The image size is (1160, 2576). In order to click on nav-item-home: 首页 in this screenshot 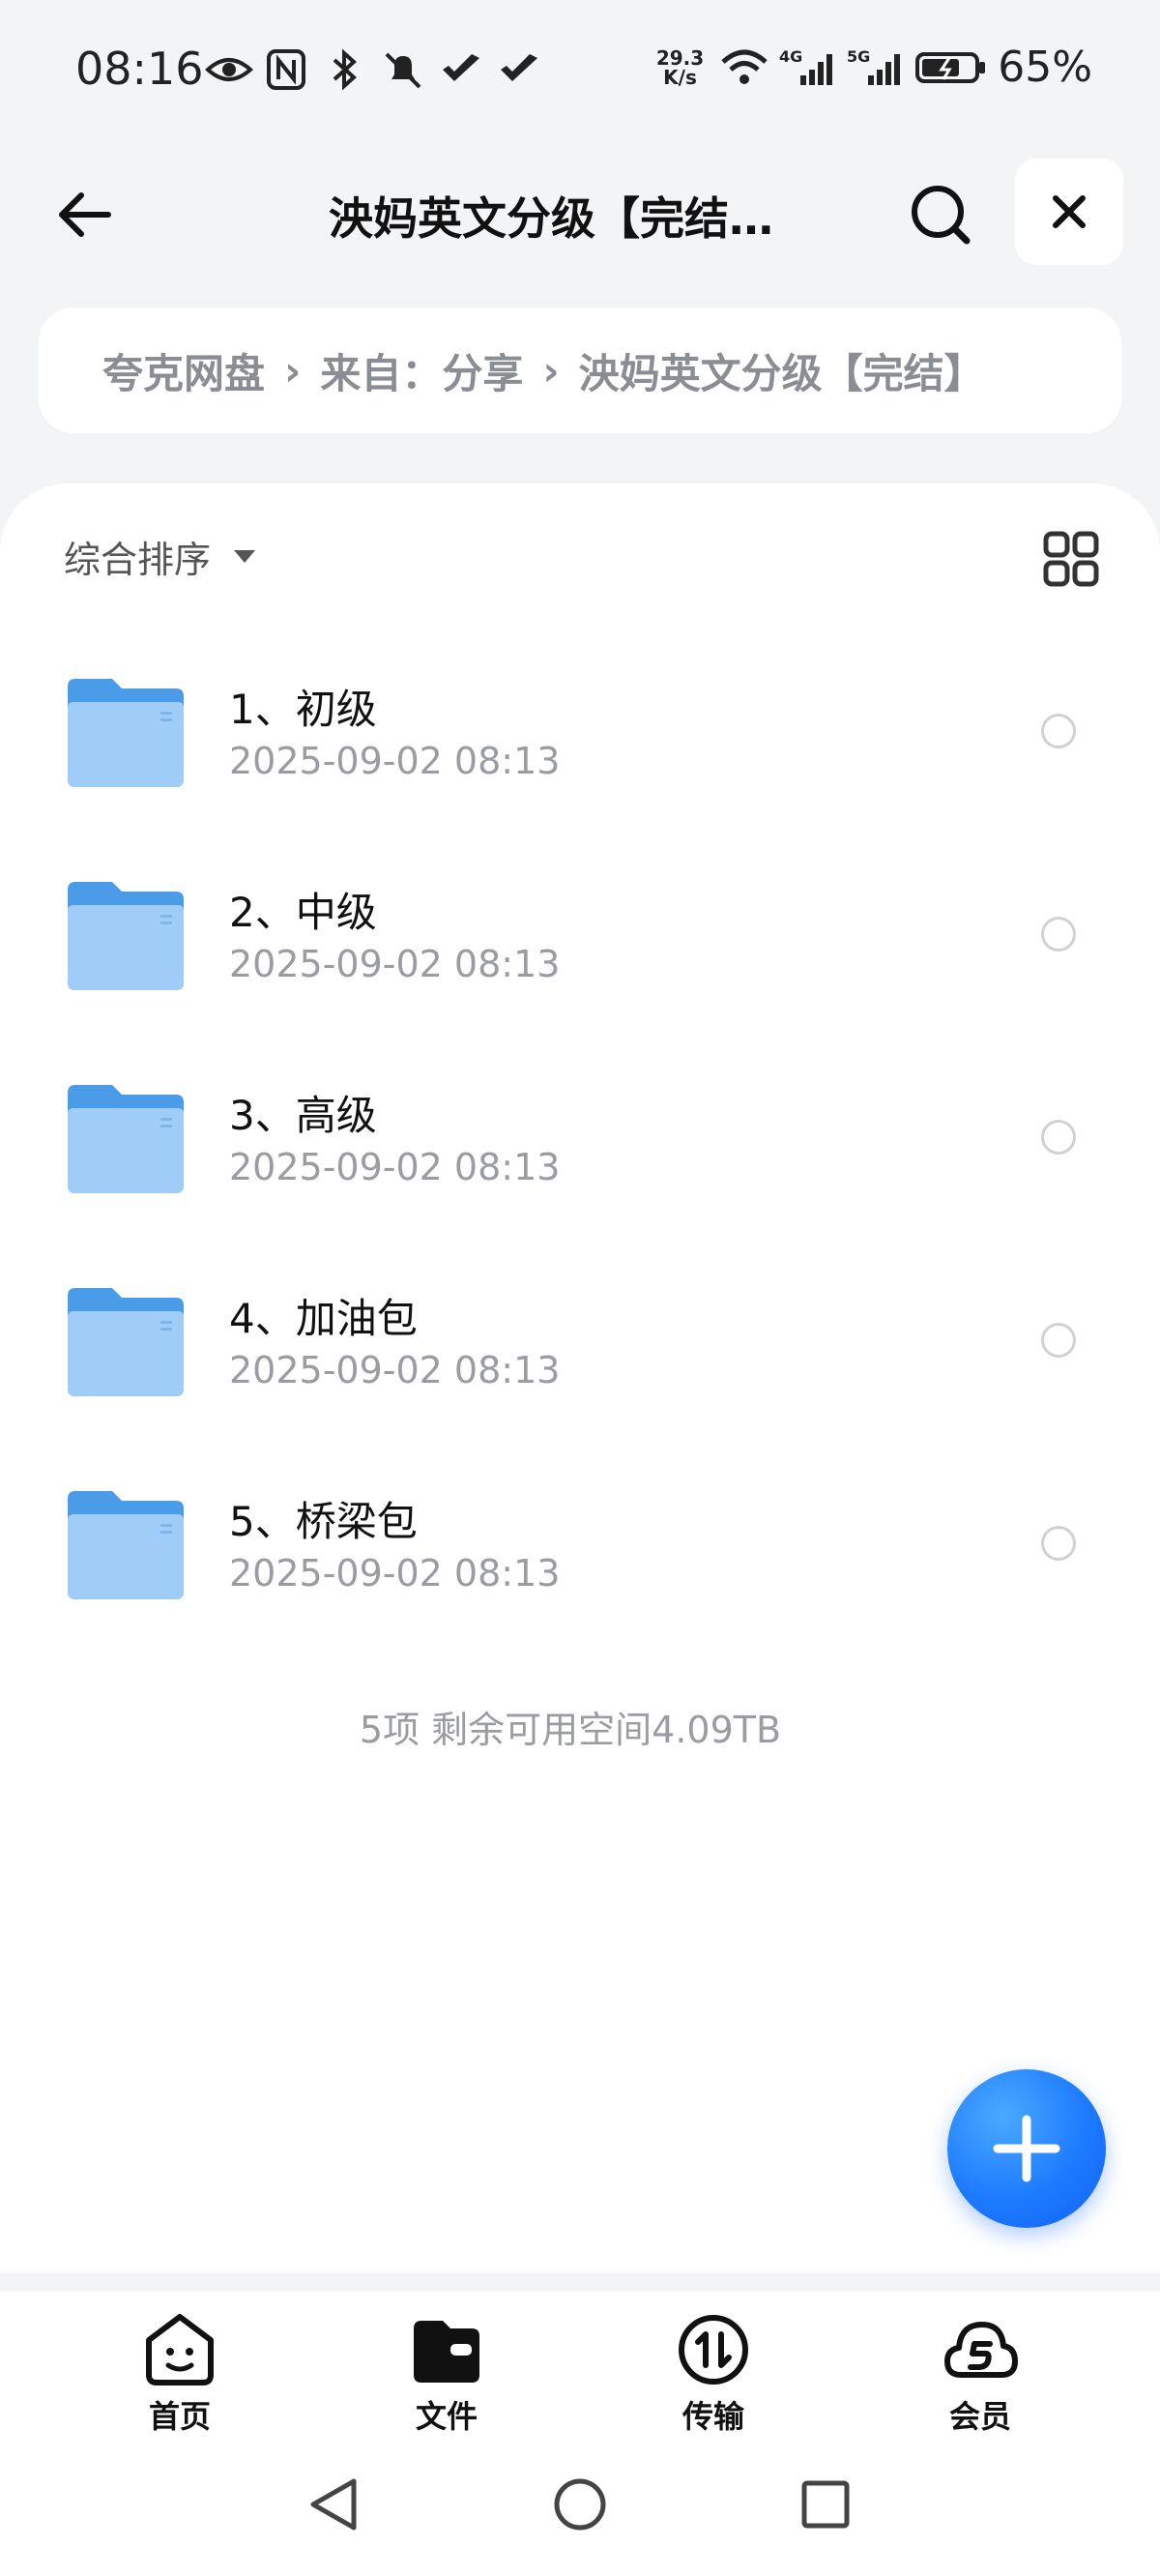, I will do `click(180, 2374)`.